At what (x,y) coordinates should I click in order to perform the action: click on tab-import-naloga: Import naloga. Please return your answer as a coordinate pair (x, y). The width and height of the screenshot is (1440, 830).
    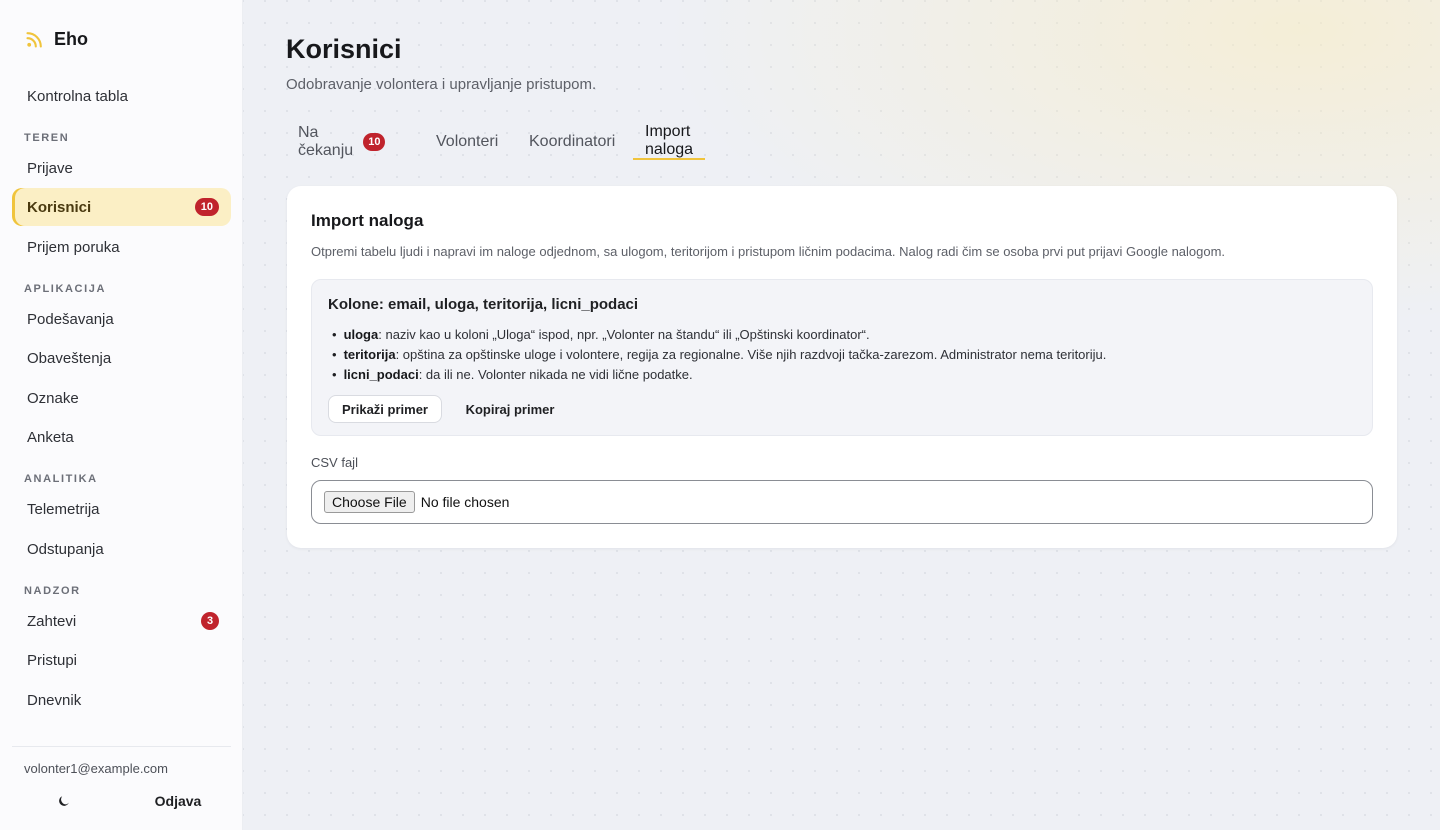
    Looking at the image, I should click on (669, 141).